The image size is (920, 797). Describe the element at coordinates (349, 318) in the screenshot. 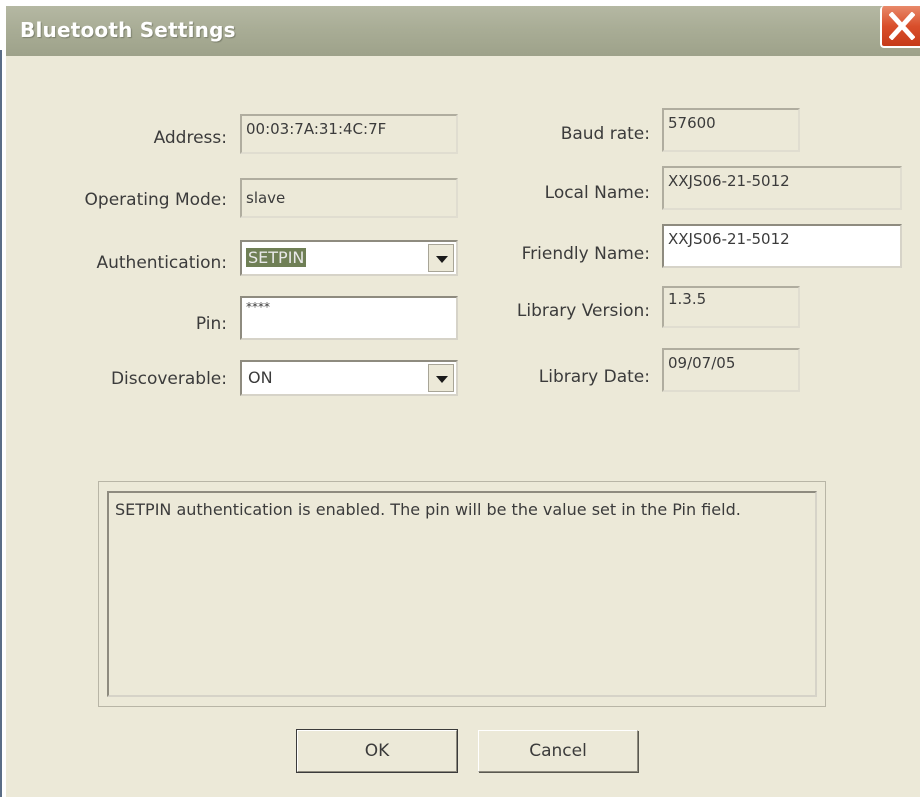

I see `pin-input: ****` at that location.